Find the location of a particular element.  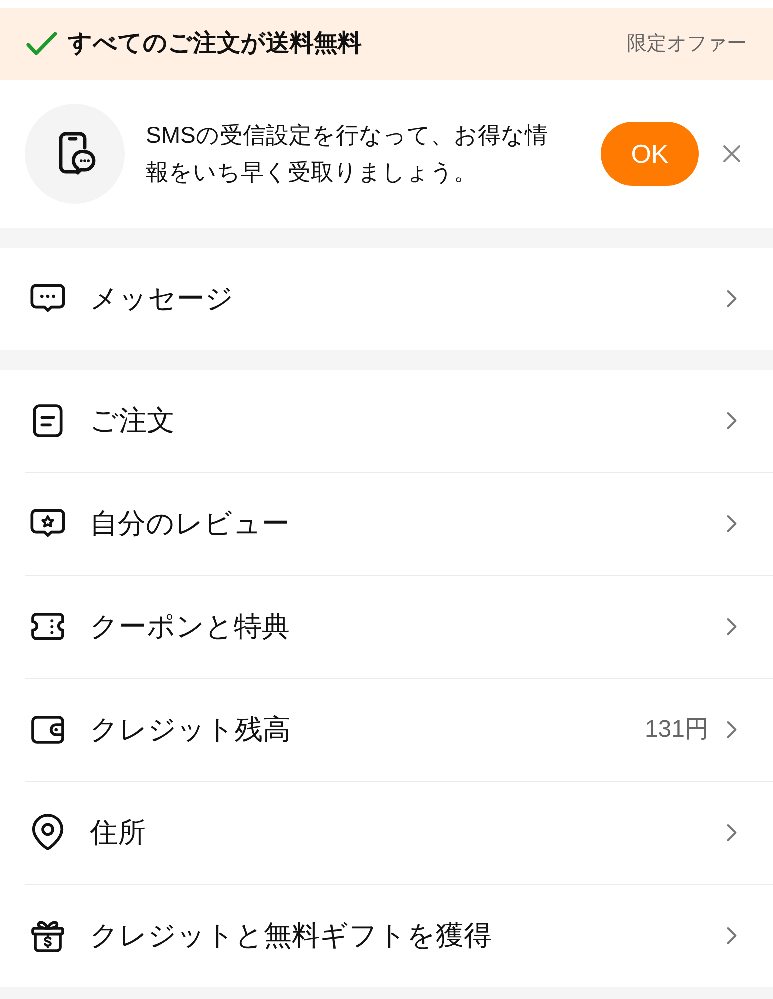

menu-item-label: クーポンと特典 is located at coordinates (190, 627).